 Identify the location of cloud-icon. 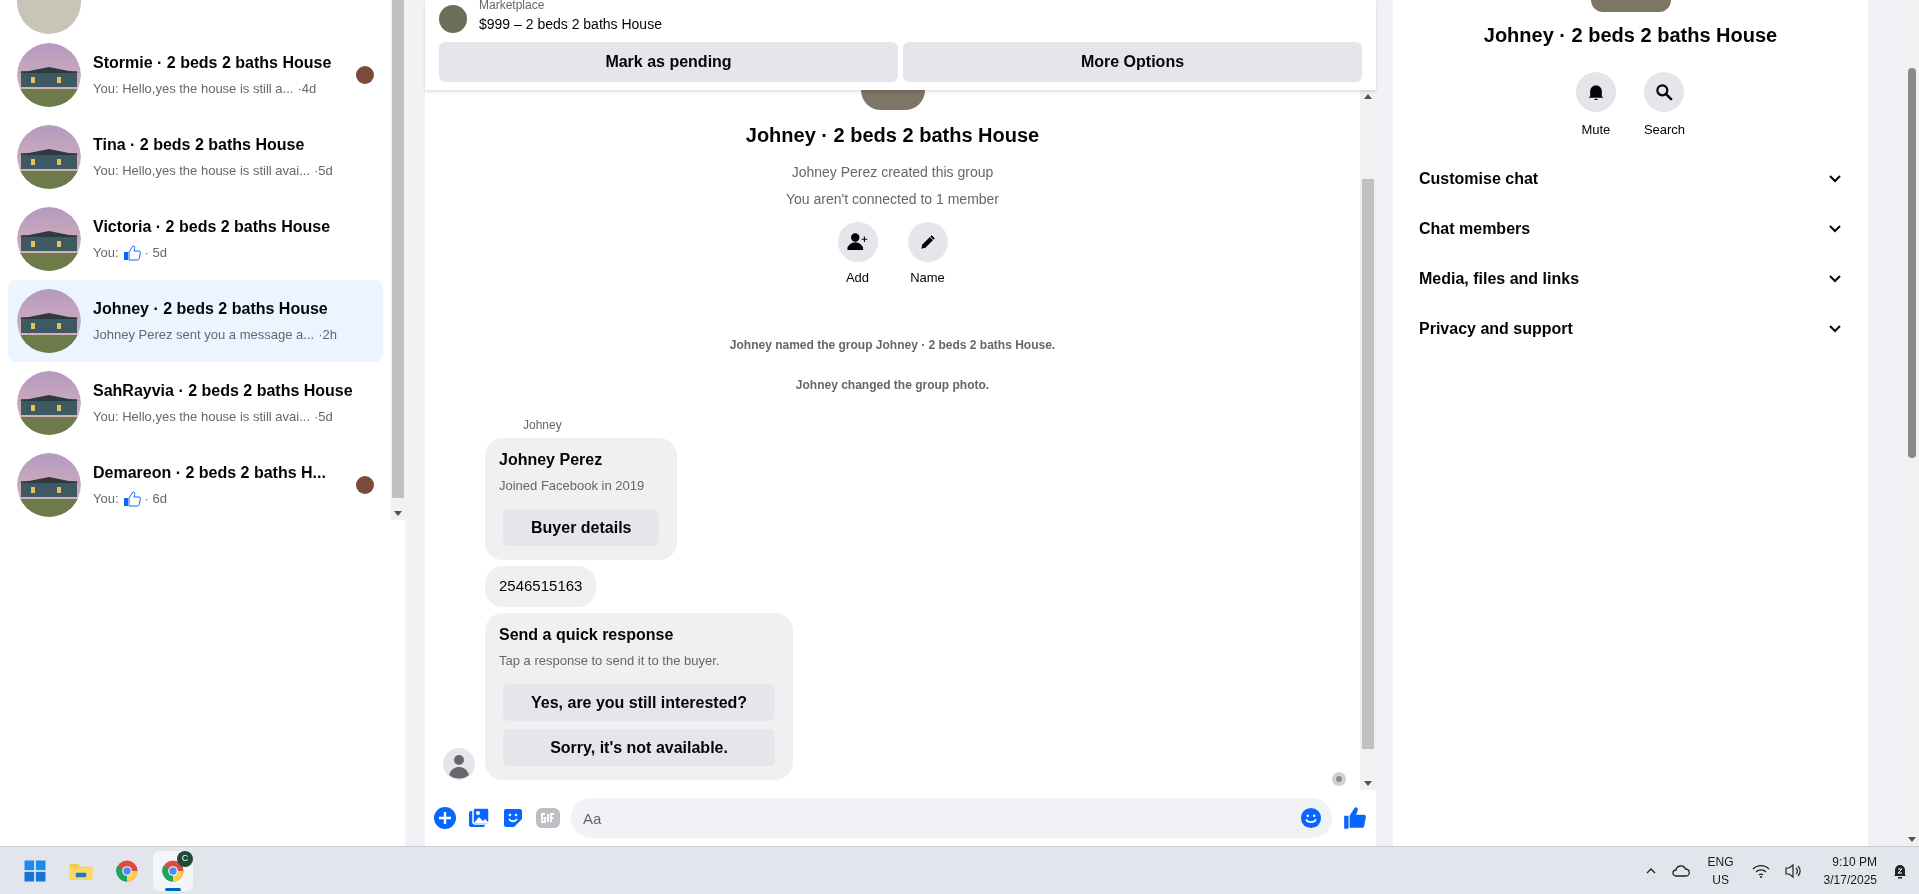
(1680, 870).